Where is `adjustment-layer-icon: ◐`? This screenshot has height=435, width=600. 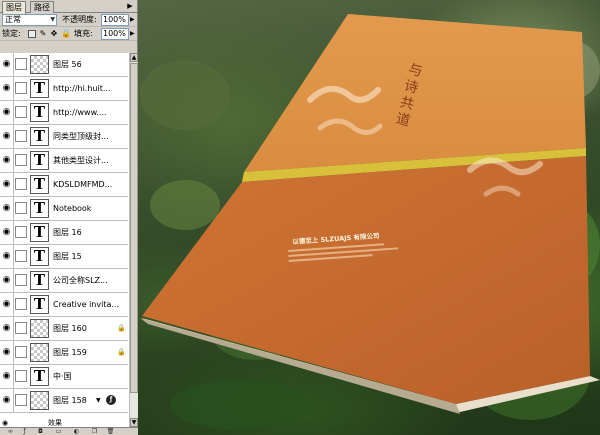 adjustment-layer-icon: ◐ is located at coordinates (76, 431).